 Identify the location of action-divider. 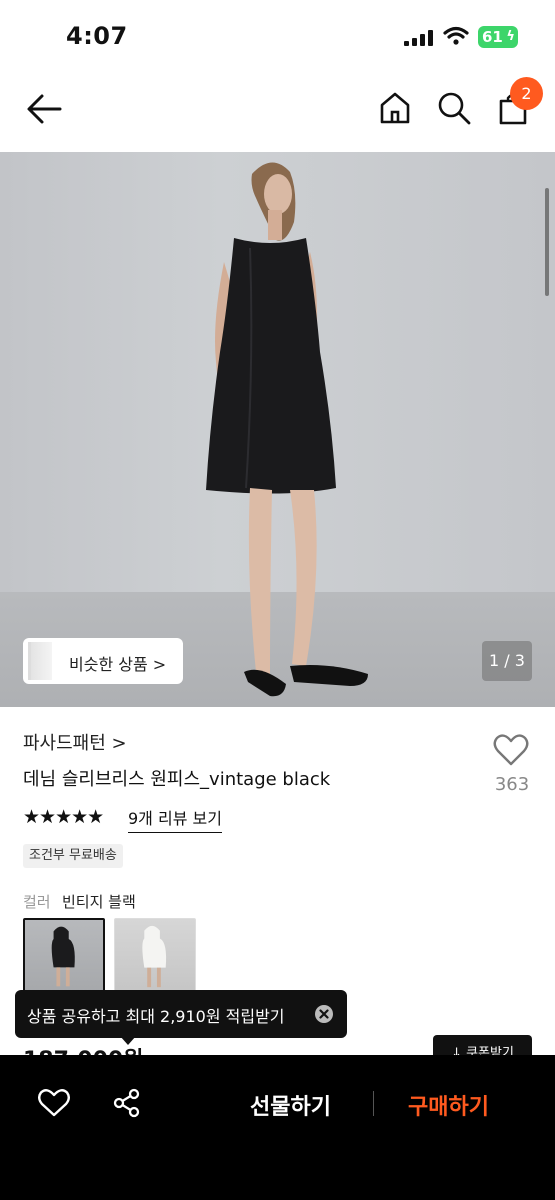
(373, 1103).